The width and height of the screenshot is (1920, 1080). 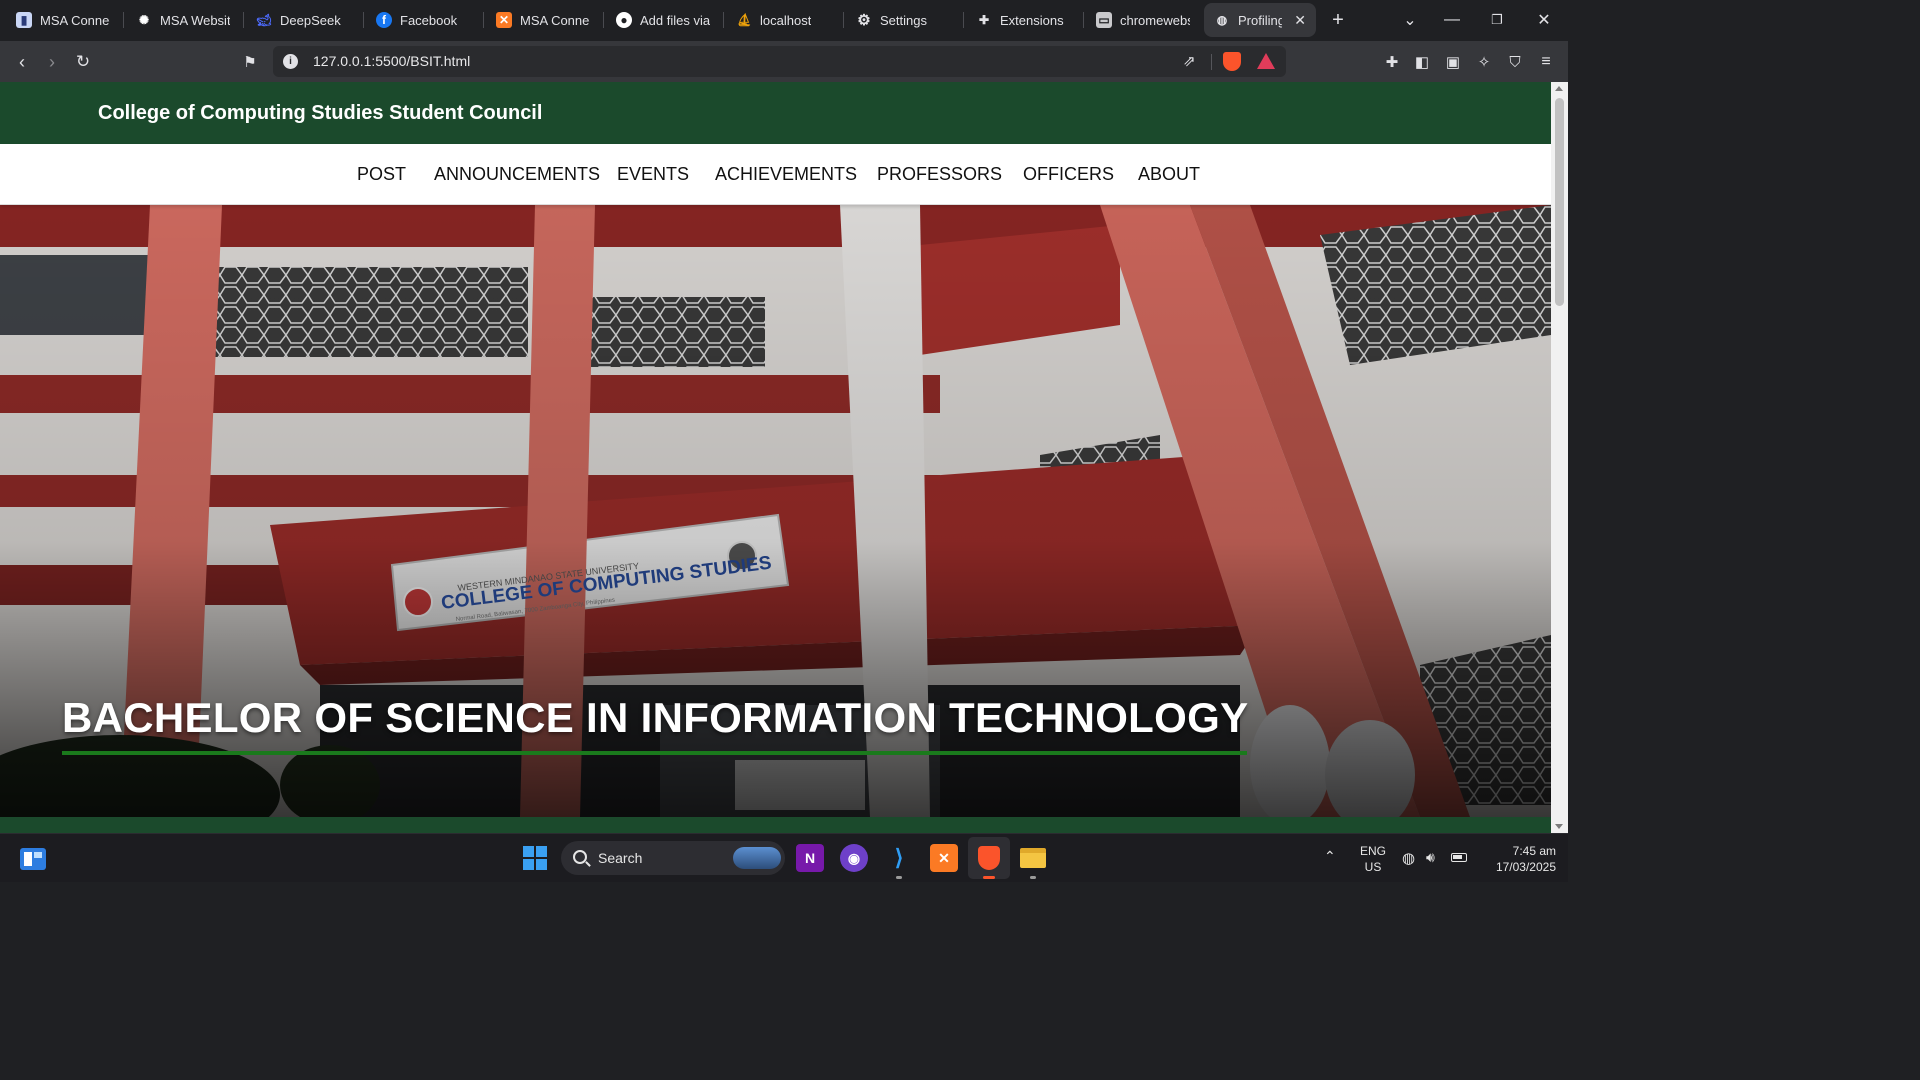 I want to click on brave-rewards-icon, so click(x=1266, y=61).